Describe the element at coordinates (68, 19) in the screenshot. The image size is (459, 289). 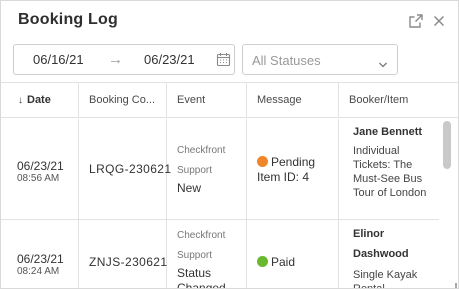
I see `panel-title: Booking Log` at that location.